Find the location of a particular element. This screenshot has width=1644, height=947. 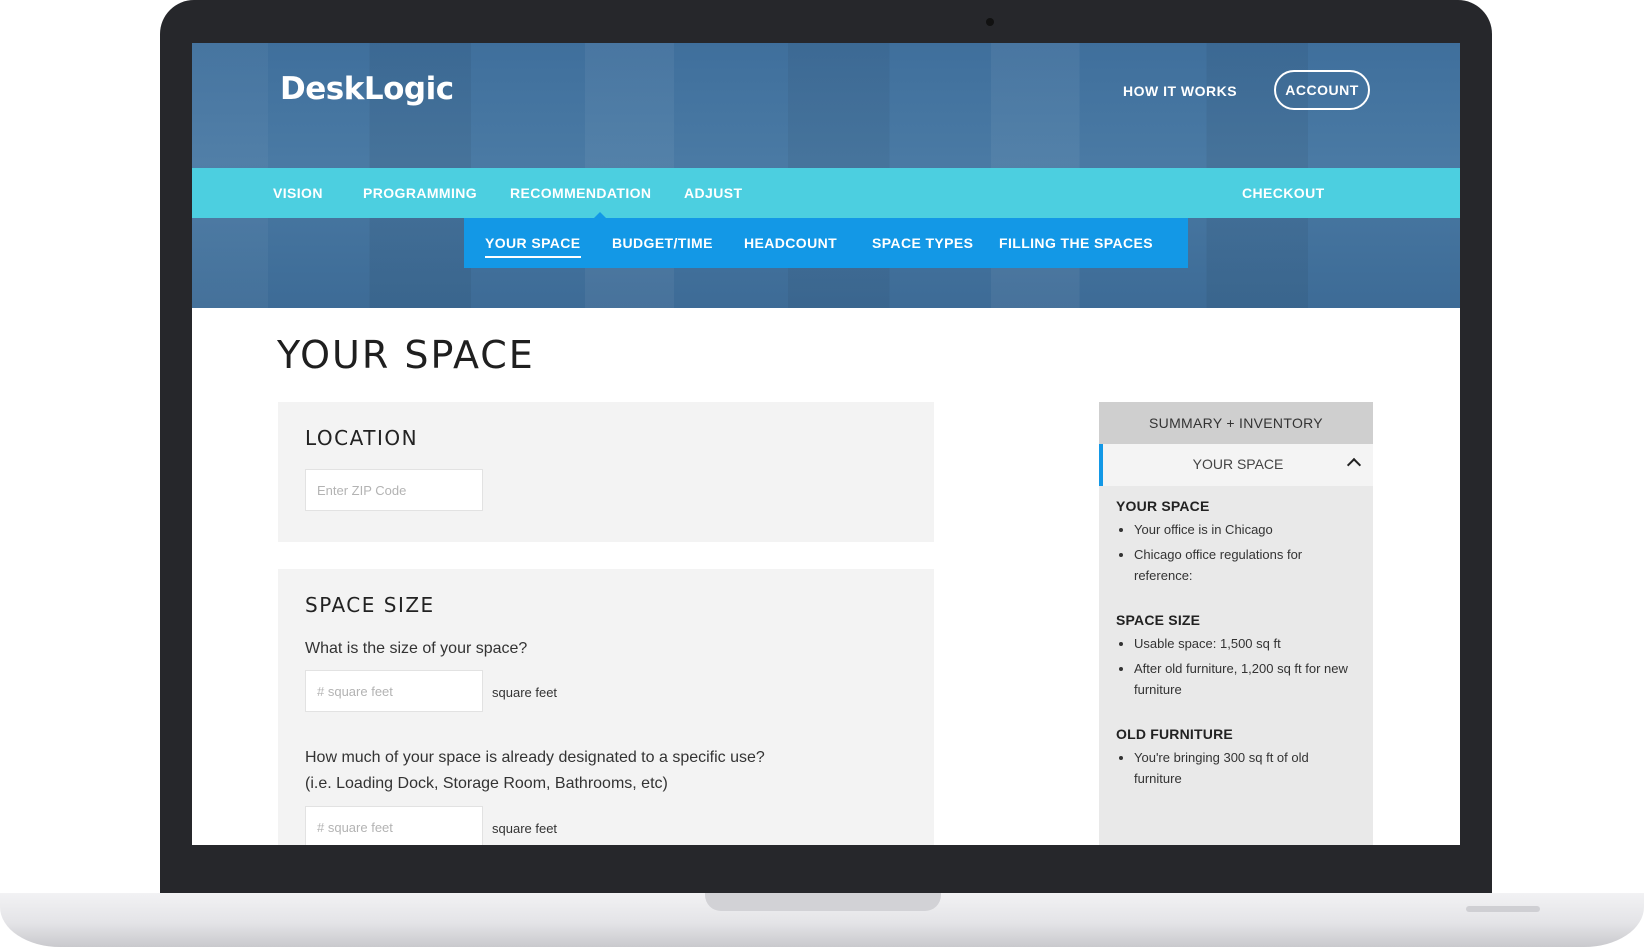

summary-item: Usable space: 1,500 sq ft is located at coordinates (1245, 643).